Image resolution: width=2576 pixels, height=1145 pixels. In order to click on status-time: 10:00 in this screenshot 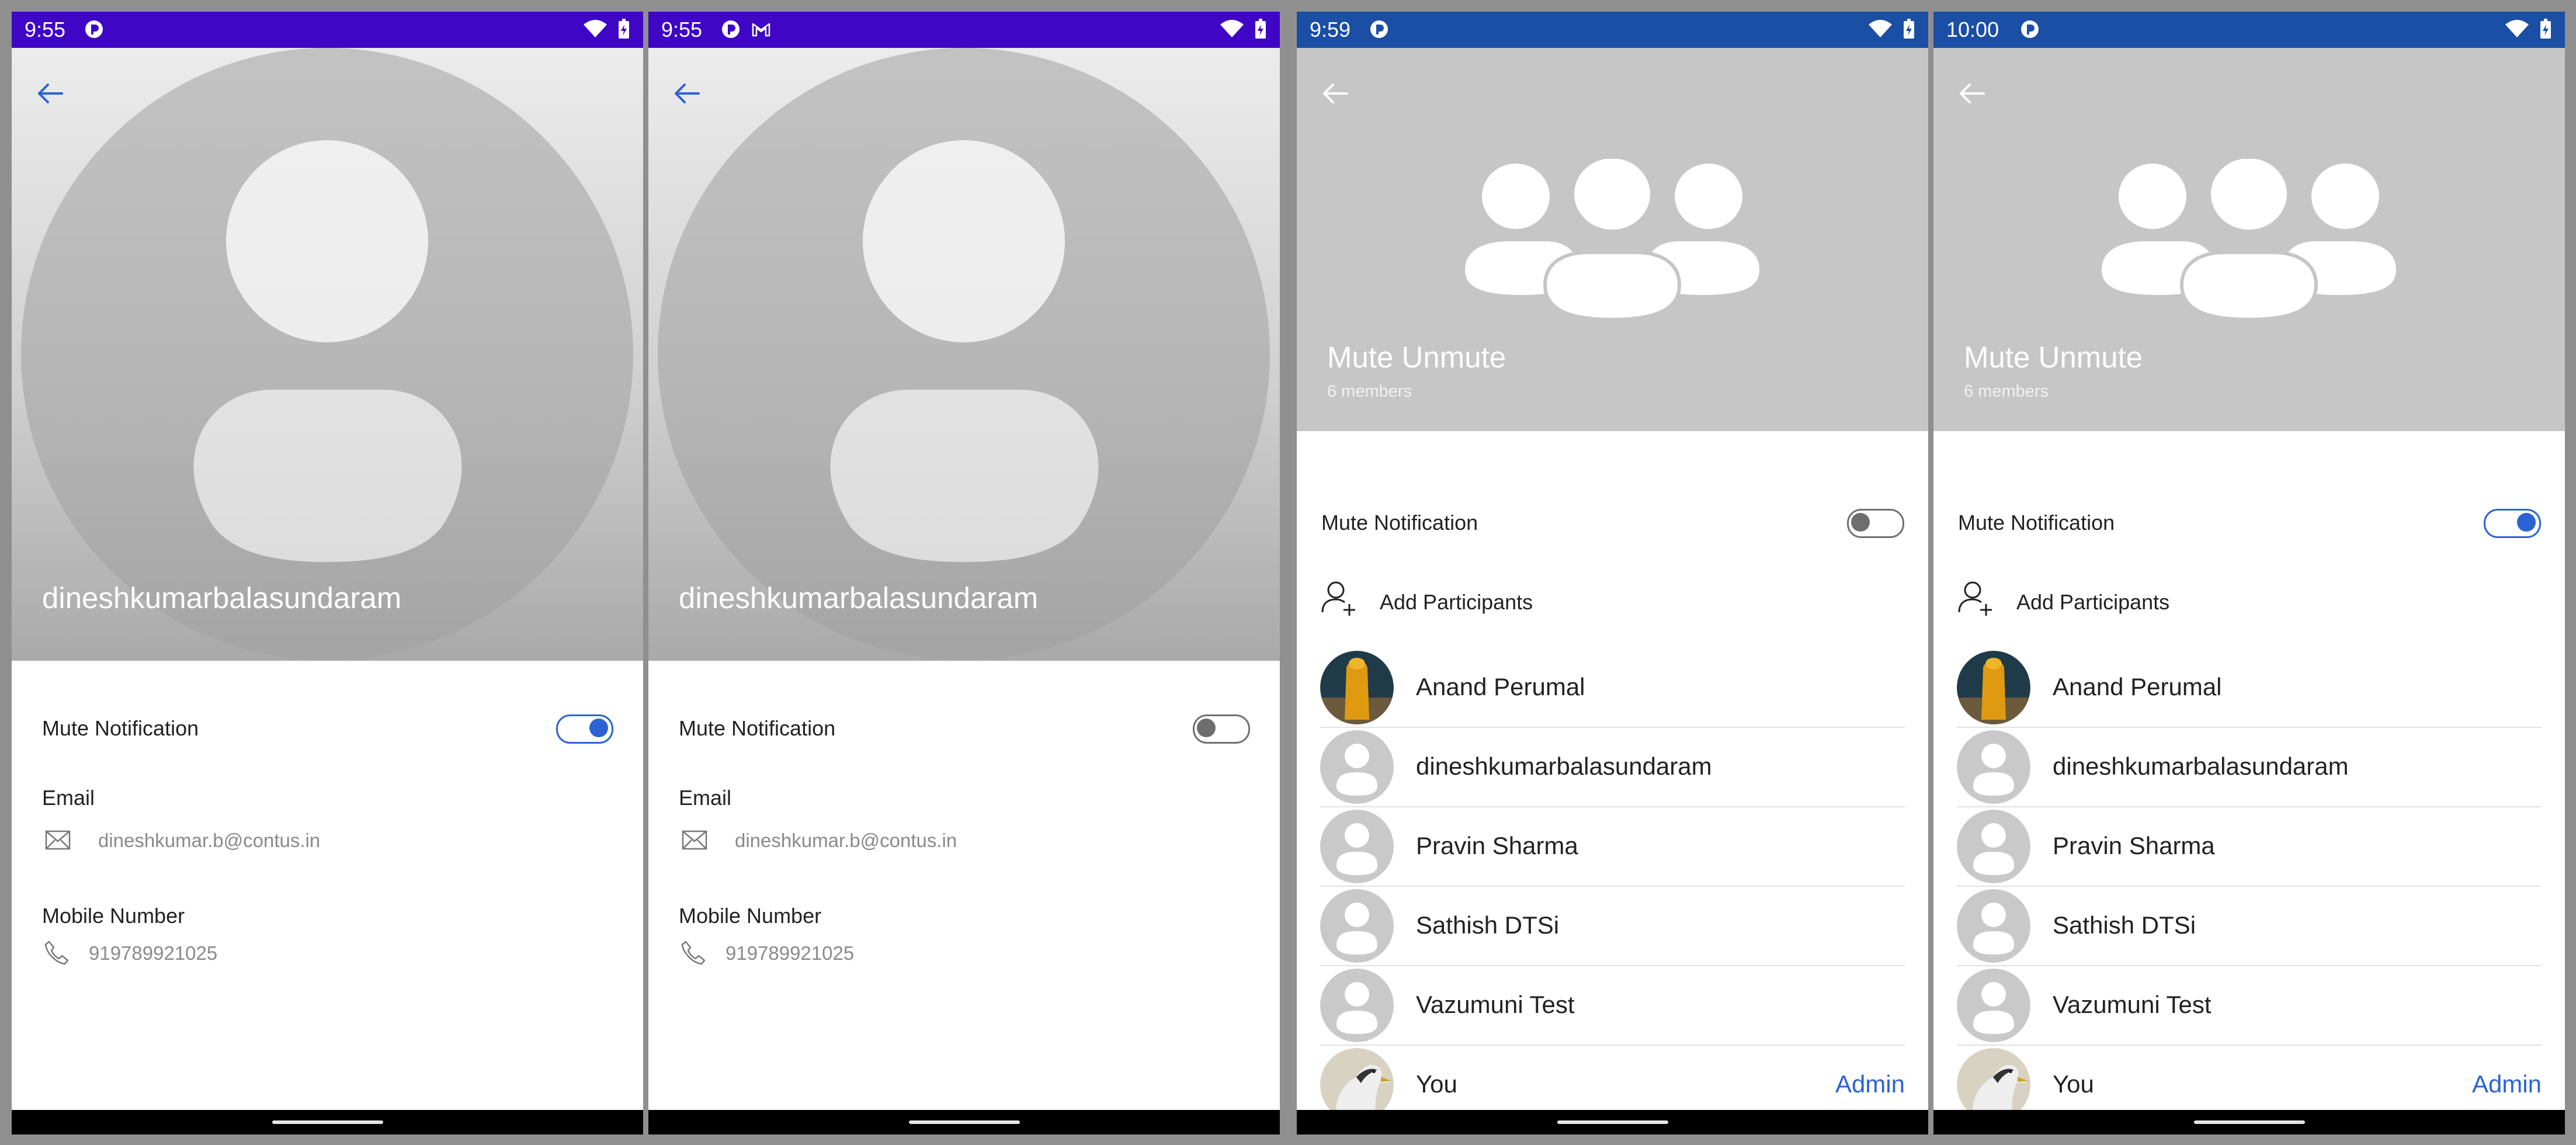, I will do `click(1972, 29)`.